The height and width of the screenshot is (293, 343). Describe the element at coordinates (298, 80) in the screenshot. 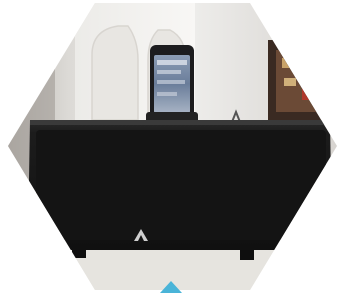

I see `wall-picture` at that location.